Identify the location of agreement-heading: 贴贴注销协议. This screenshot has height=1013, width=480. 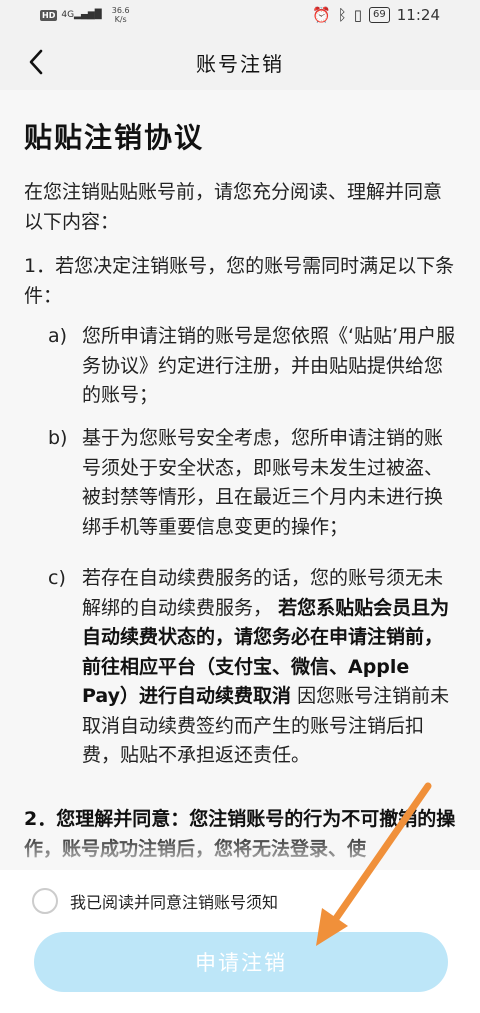
(114, 137).